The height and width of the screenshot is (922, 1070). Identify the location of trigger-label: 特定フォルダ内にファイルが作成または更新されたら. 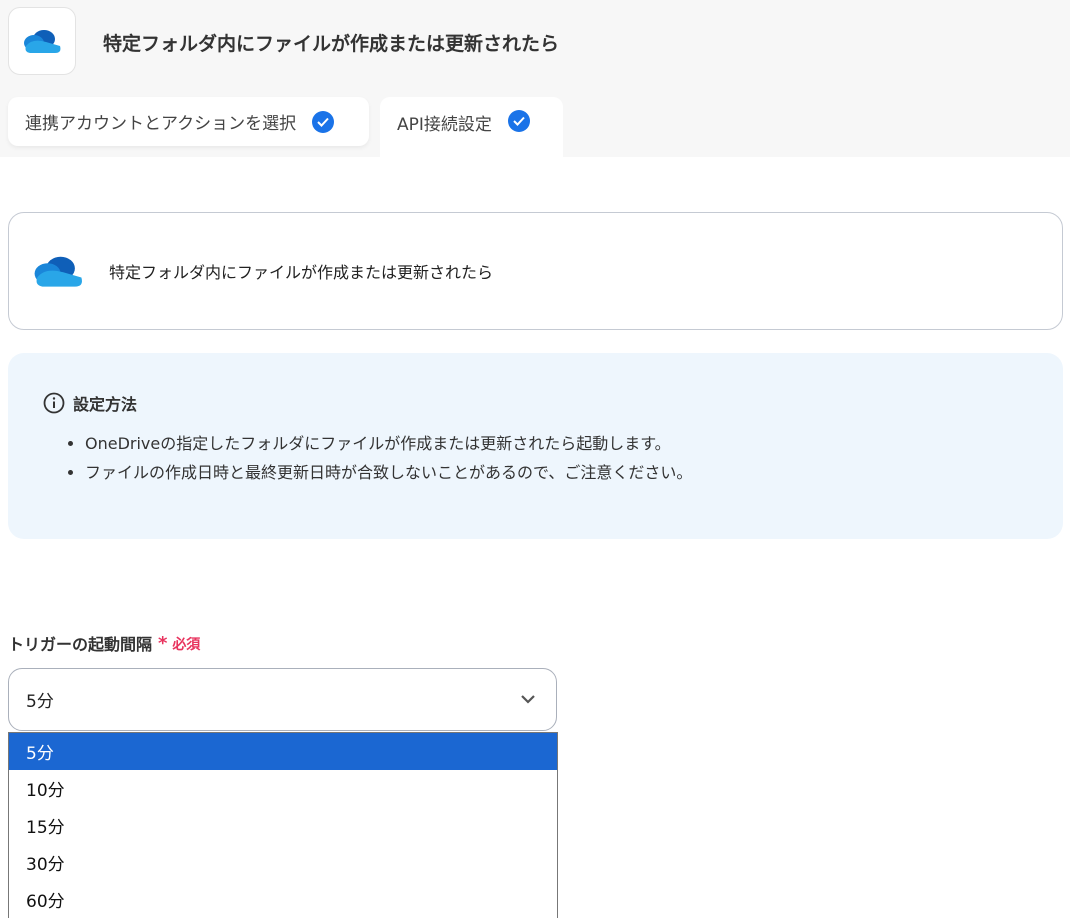
(301, 272).